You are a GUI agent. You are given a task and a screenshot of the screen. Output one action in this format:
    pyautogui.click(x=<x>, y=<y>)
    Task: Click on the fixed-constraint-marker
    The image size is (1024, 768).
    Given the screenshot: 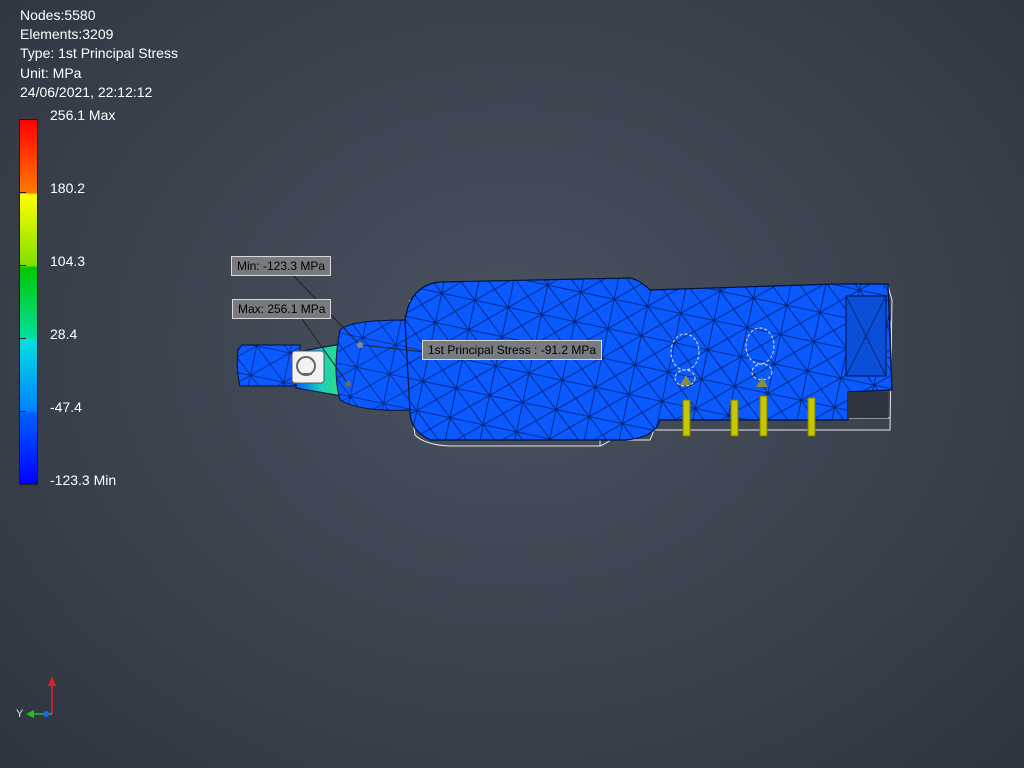 What is the action you would take?
    pyautogui.click(x=308, y=367)
    